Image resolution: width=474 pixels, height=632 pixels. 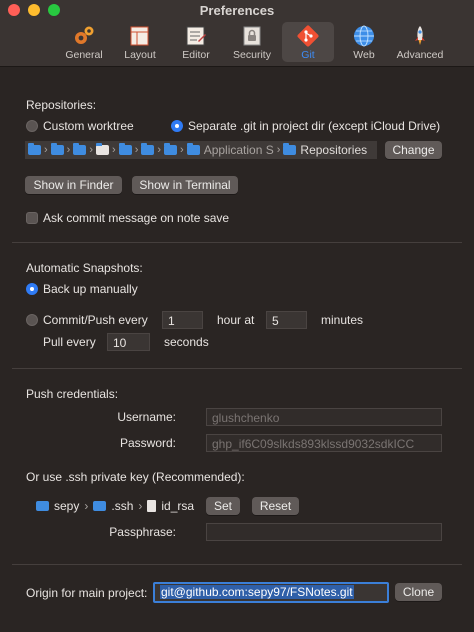 I want to click on tab-web-label: Web, so click(x=364, y=55).